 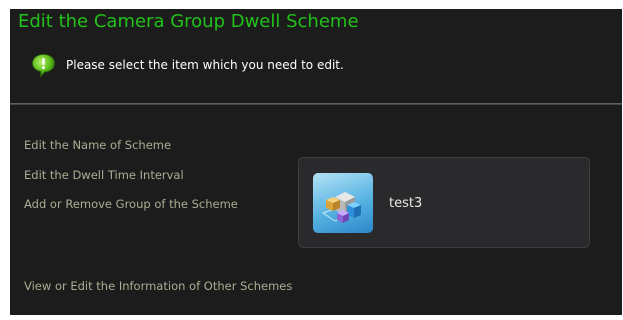 I want to click on edit-dwell-time-interval-link: Edit the Dwell Time Interval, so click(x=104, y=175).